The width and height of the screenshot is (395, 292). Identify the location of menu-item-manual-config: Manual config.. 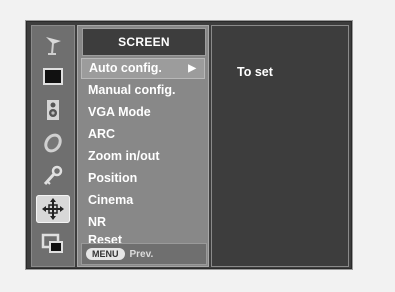
(143, 90).